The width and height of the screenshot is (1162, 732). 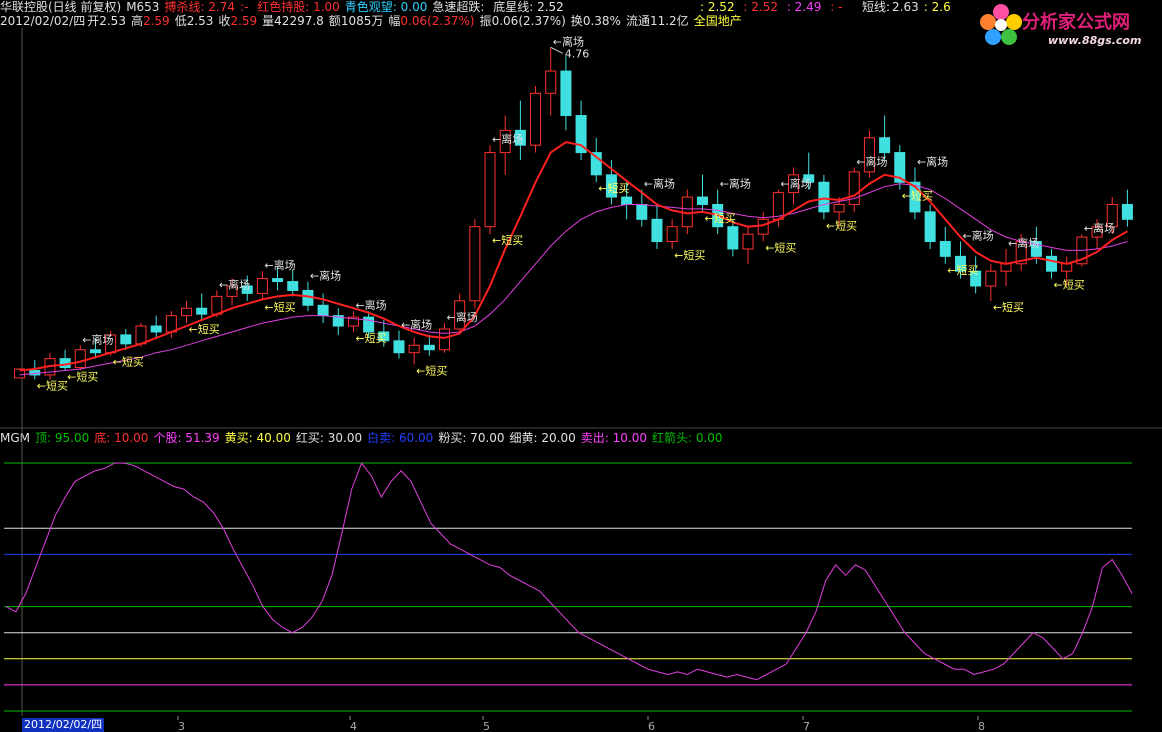 I want to click on x-tick-label: 4, so click(x=353, y=726).